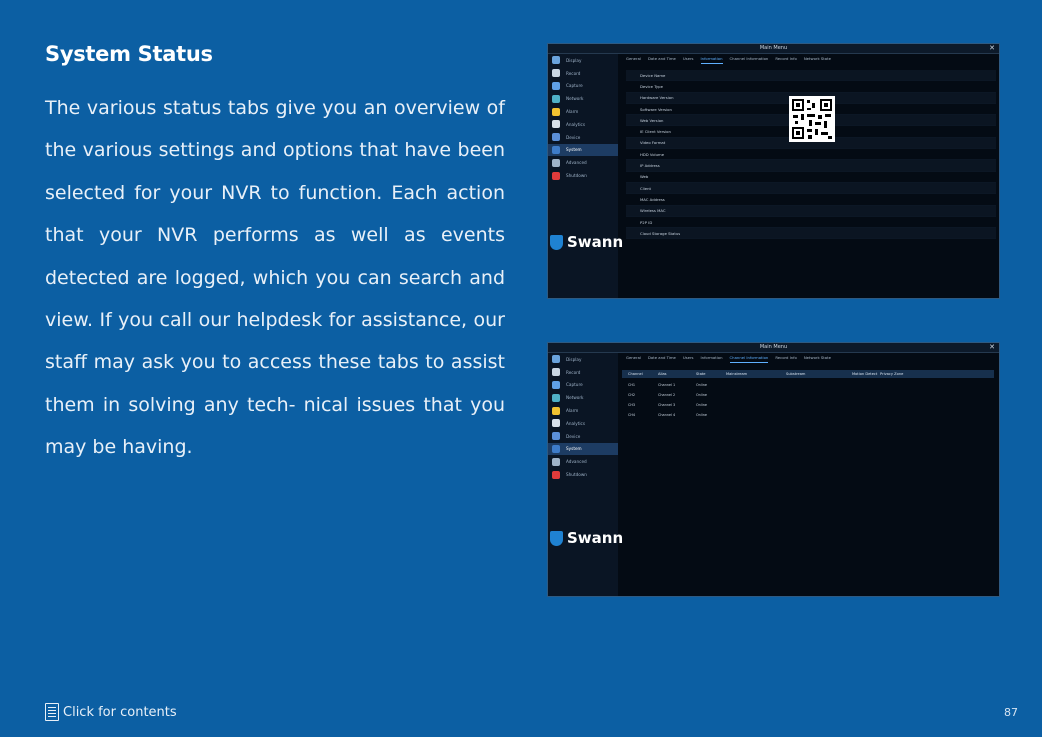  What do you see at coordinates (120, 712) in the screenshot?
I see `contents-link-label: Click for contents` at bounding box center [120, 712].